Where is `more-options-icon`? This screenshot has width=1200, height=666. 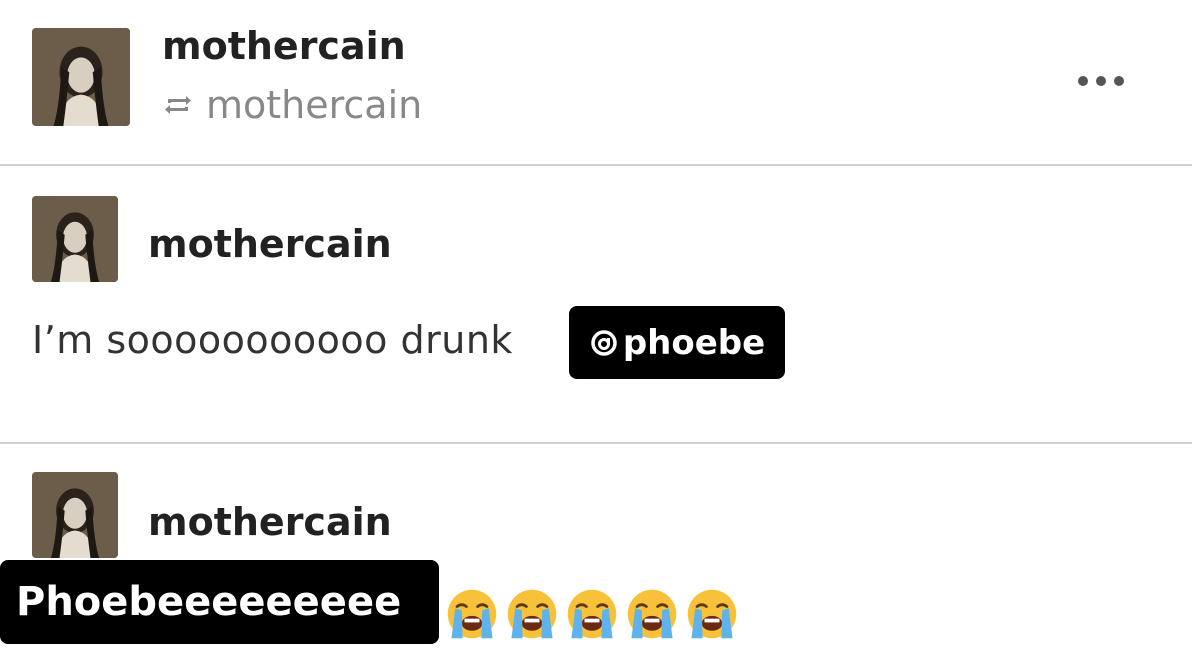 more-options-icon is located at coordinates (1101, 81).